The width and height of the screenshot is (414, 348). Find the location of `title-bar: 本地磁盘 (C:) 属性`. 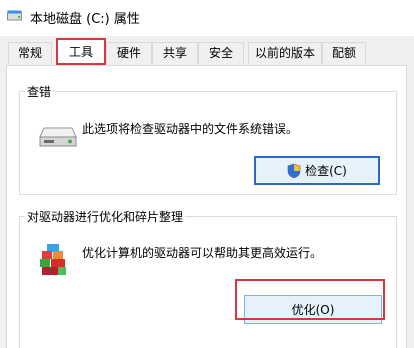

title-bar: 本地磁盘 (C:) 属性 is located at coordinates (207, 18).